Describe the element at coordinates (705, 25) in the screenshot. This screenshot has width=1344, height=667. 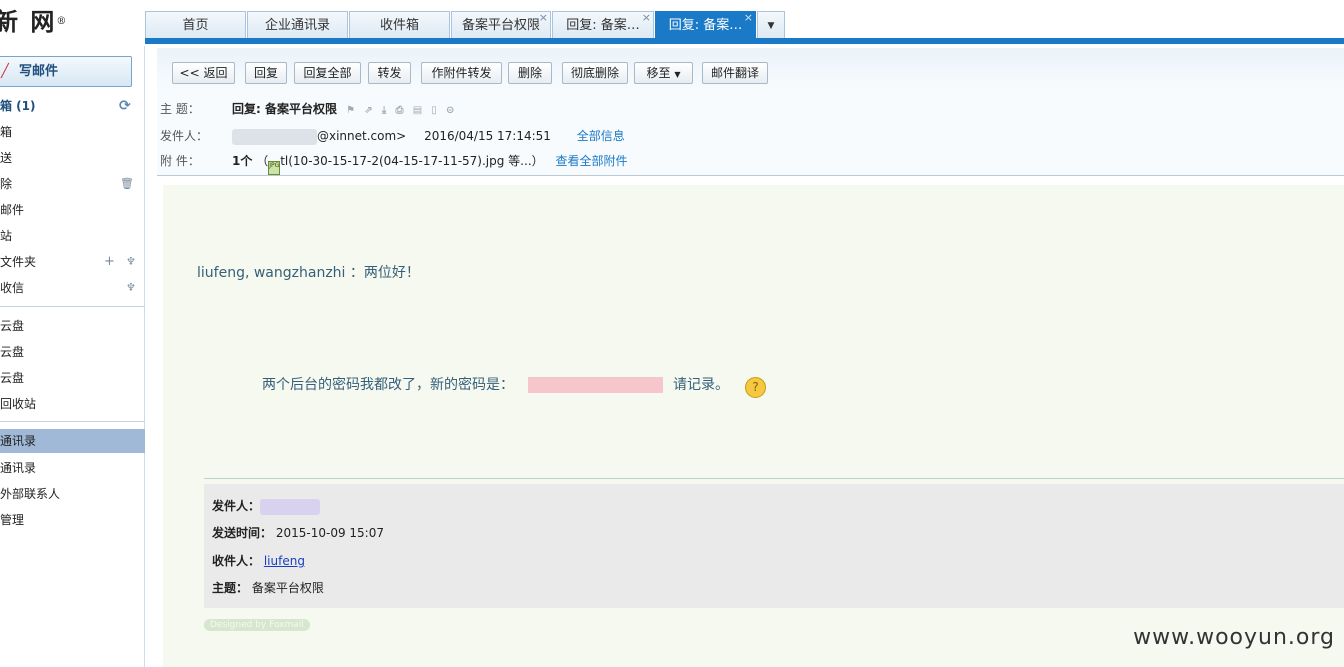
I see `tab-reply-active: 回复: 备案… ×` at that location.